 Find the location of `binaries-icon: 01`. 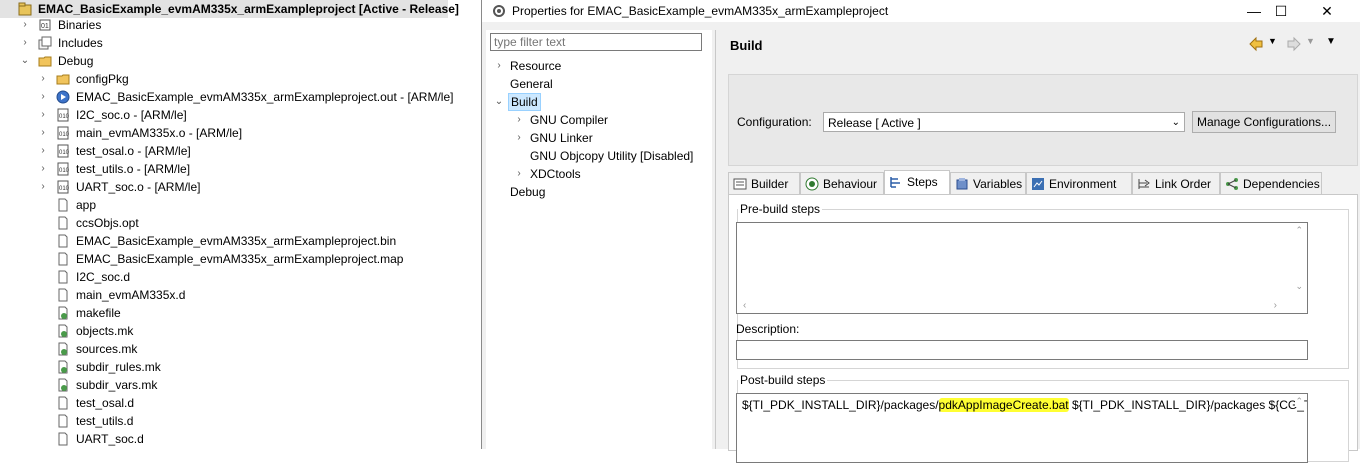

binaries-icon: 01 is located at coordinates (45, 25).